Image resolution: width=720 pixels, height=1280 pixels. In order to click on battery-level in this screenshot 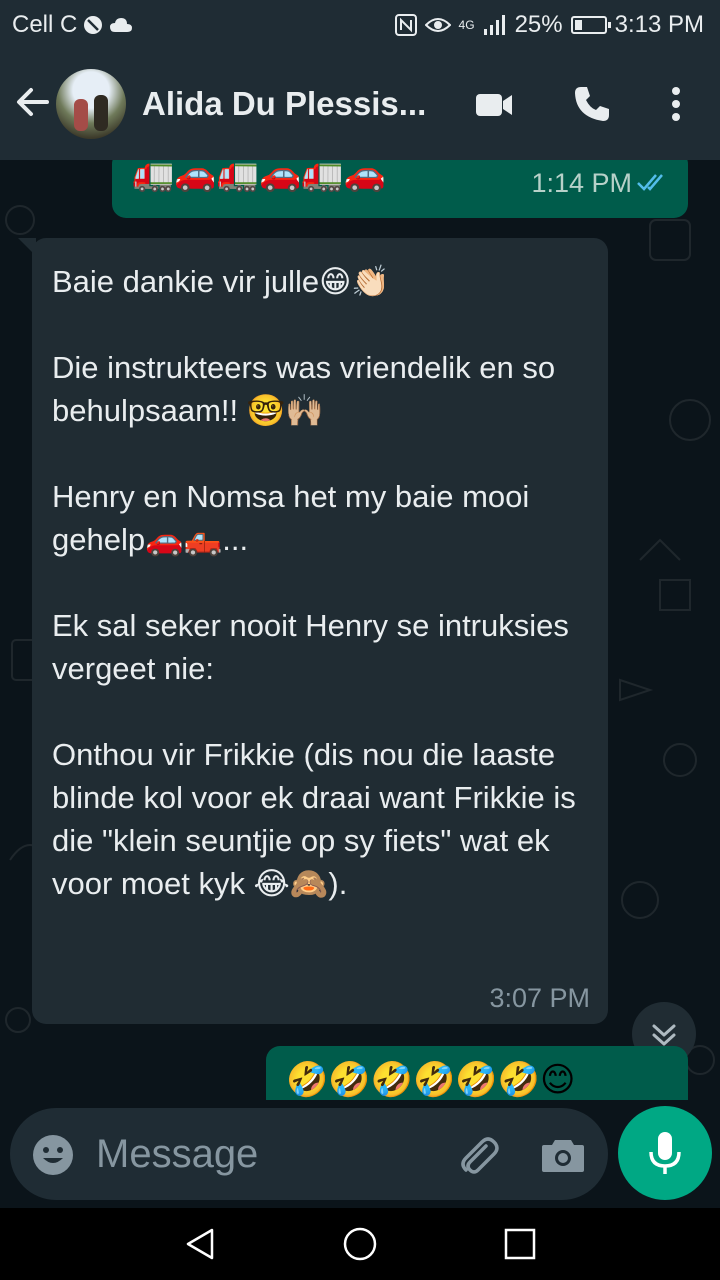, I will do `click(578, 25)`.